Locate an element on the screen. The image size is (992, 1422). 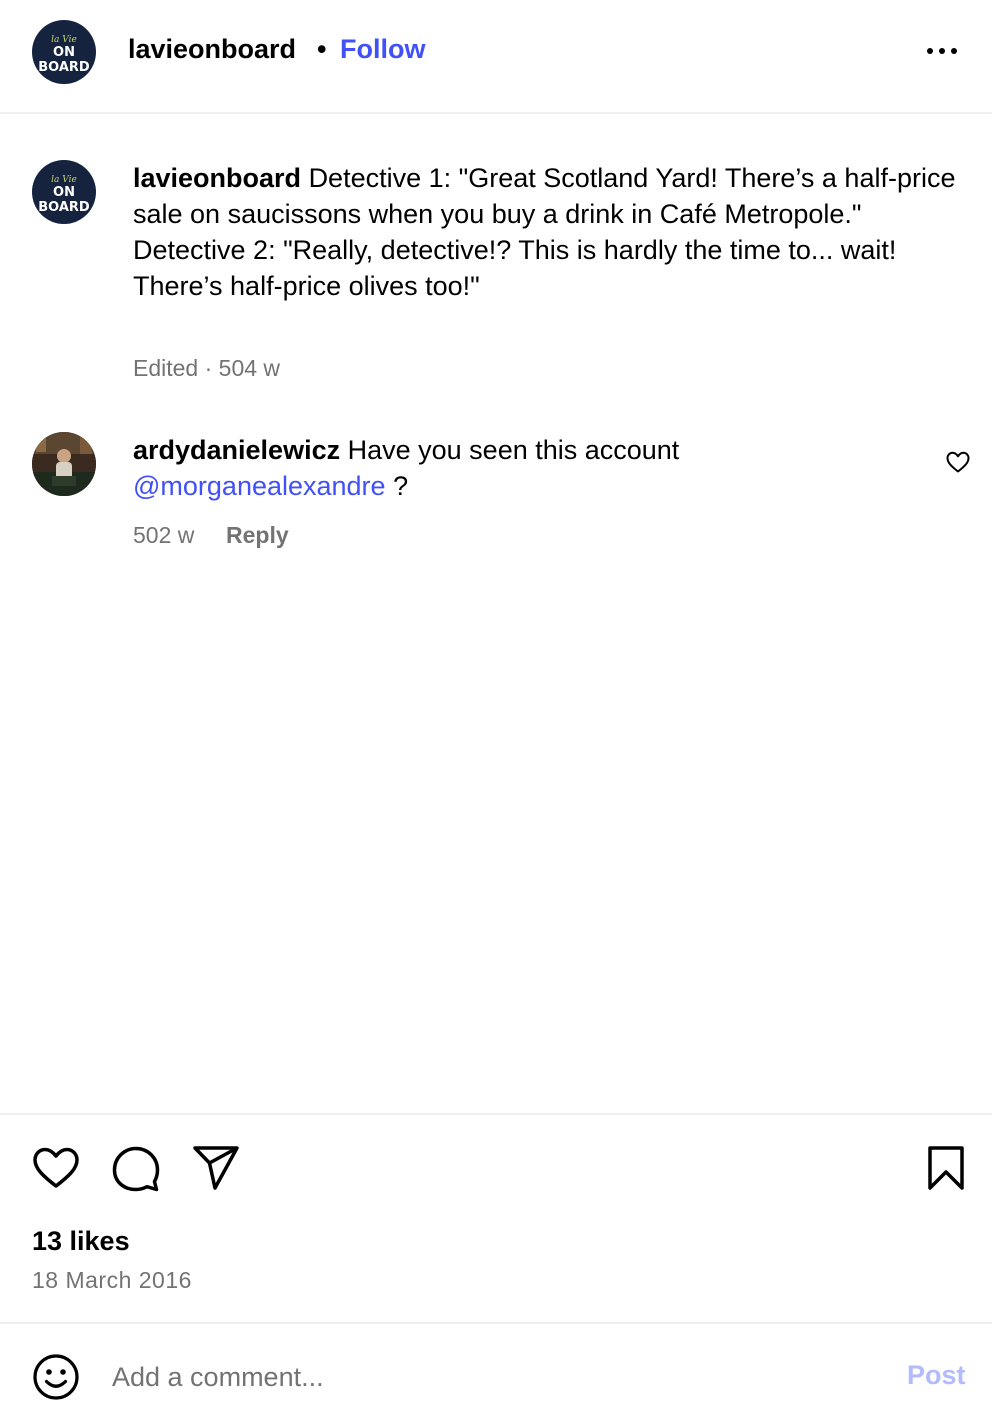
comment-timestamp: 502 w is located at coordinates (164, 535).